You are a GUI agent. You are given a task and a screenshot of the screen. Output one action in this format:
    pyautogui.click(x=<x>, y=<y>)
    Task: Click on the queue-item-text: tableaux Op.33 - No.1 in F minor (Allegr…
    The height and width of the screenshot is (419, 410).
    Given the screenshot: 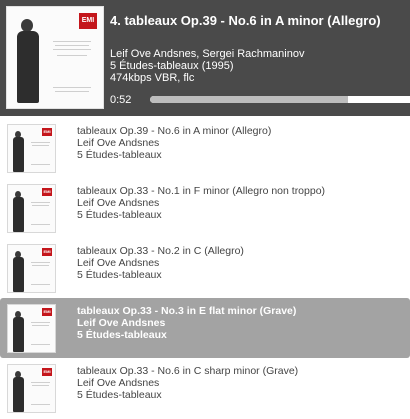 What is the action you would take?
    pyautogui.click(x=242, y=203)
    